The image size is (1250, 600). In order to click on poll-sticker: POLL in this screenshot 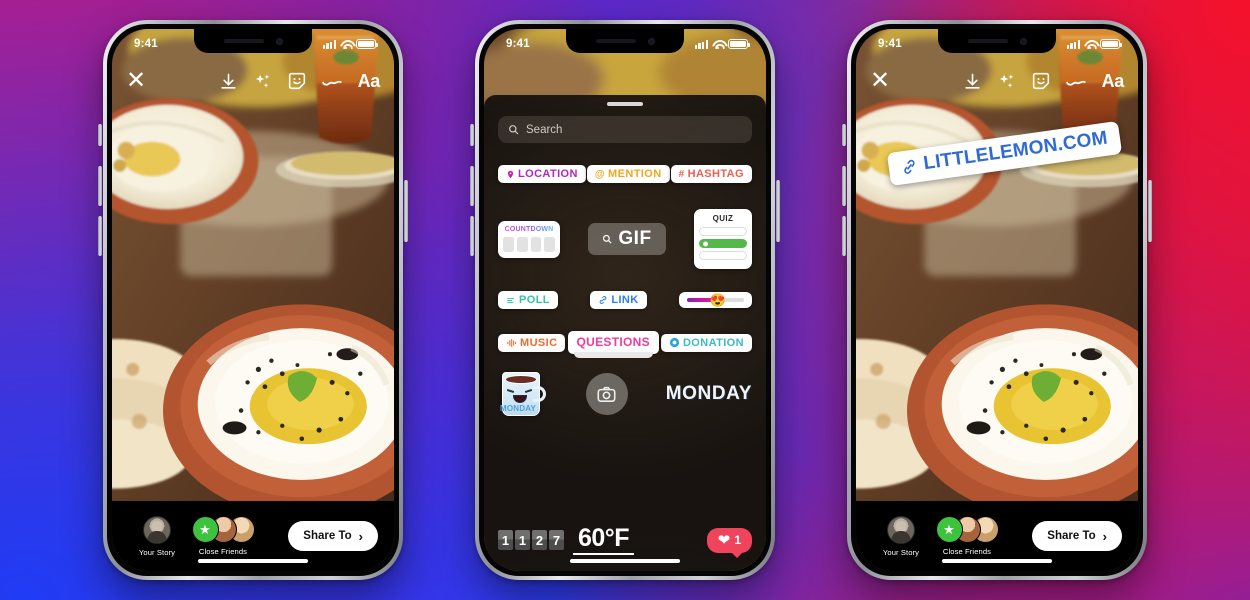, I will do `click(528, 300)`.